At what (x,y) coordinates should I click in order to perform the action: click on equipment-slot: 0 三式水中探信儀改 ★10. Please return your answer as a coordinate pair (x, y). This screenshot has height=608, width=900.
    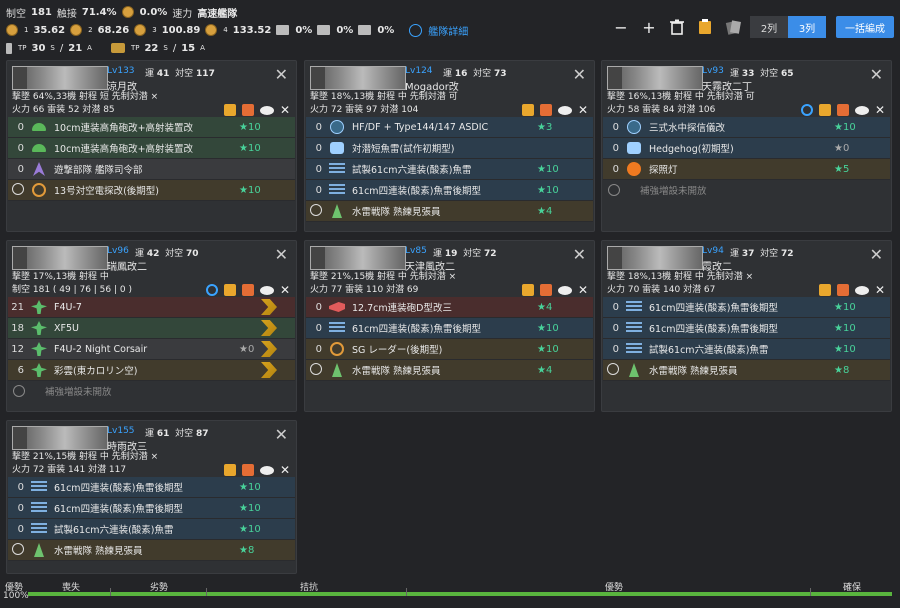
    Looking at the image, I should click on (746, 127).